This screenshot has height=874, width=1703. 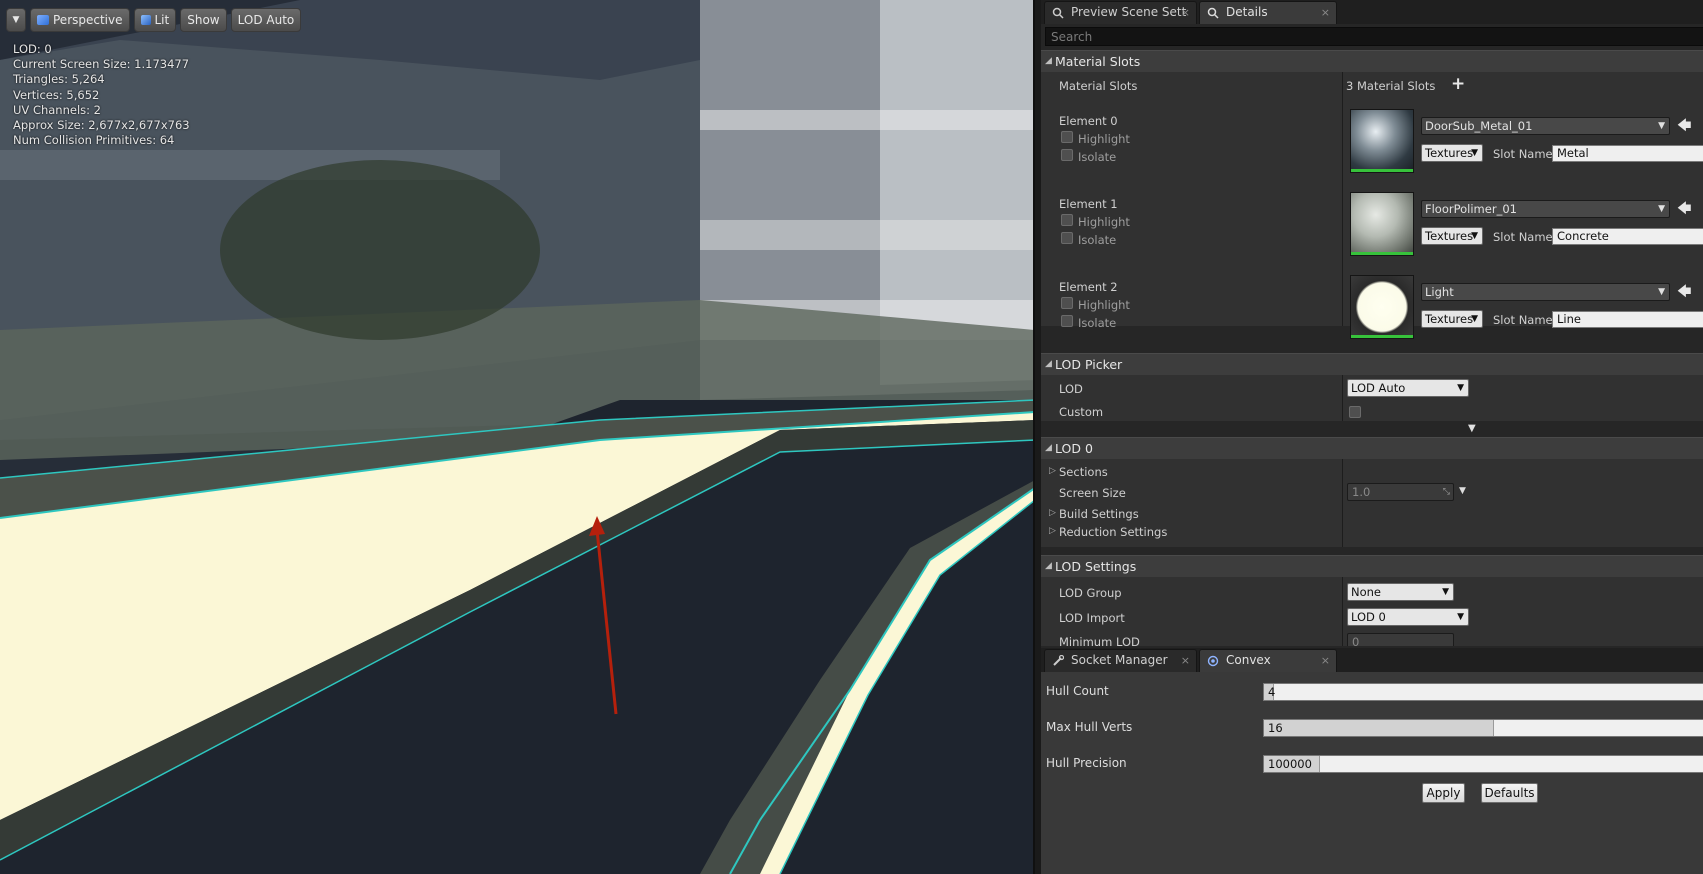 I want to click on lod-group-label: LOD Group, so click(x=1090, y=593).